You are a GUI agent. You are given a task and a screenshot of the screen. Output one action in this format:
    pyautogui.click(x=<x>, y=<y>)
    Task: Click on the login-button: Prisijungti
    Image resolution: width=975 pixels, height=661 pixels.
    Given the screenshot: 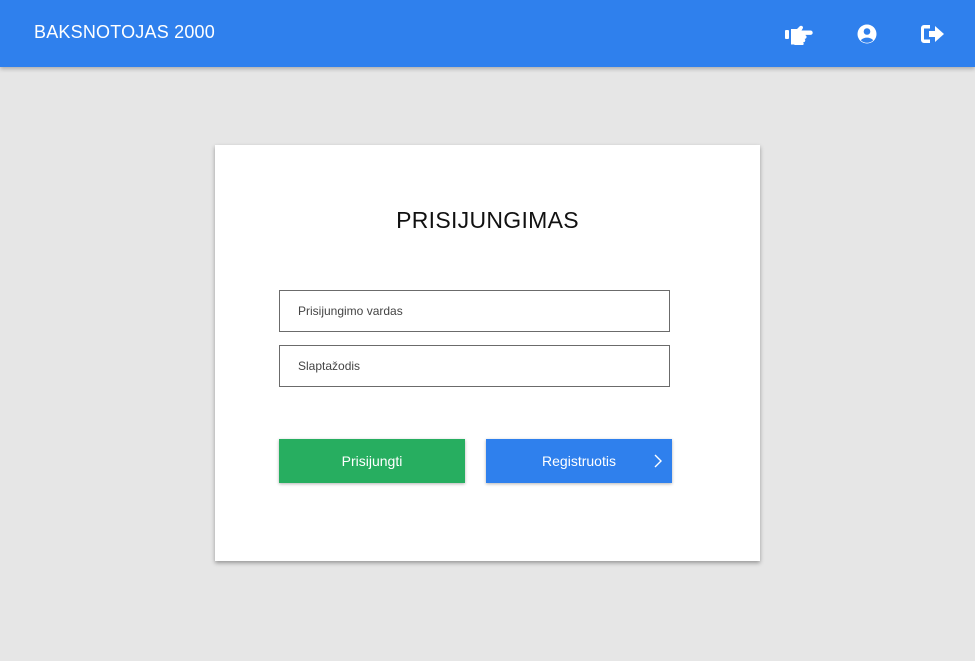 What is the action you would take?
    pyautogui.click(x=372, y=461)
    